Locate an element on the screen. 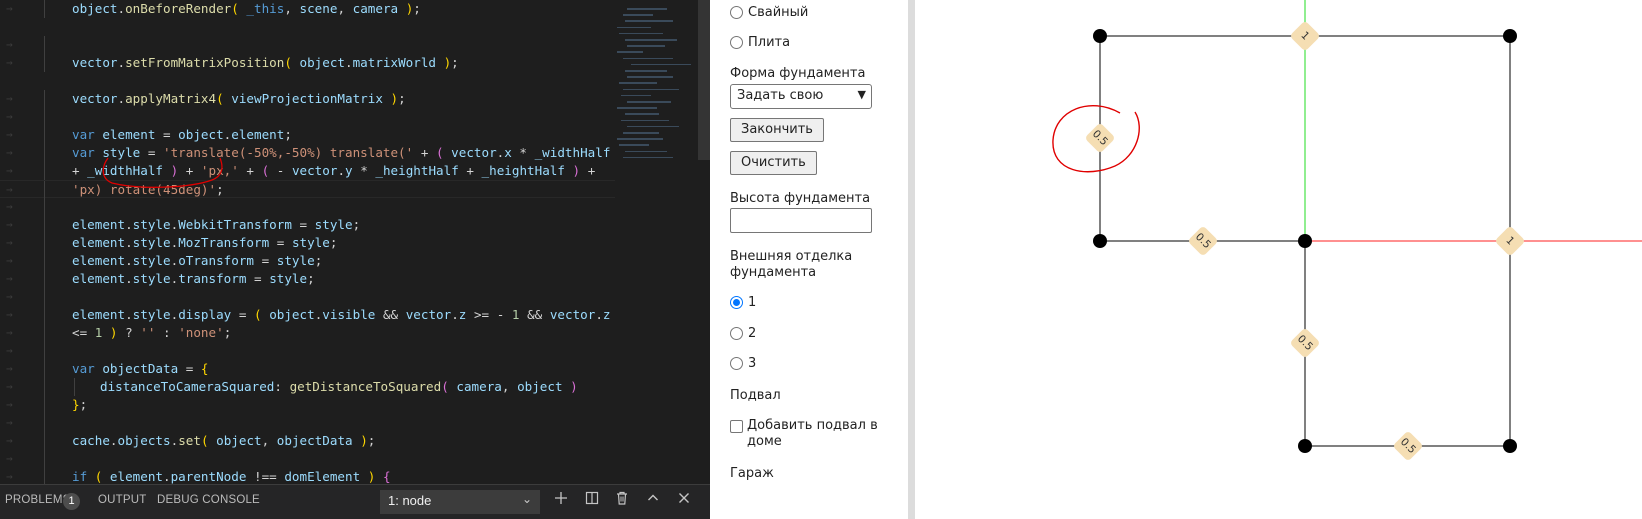  shape-select: Задать свою ▼ is located at coordinates (801, 96).